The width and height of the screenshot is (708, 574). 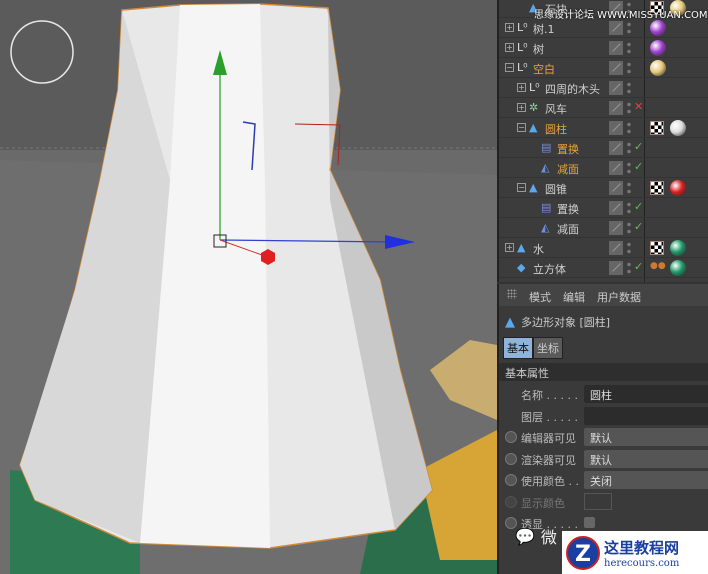 What do you see at coordinates (518, 348) in the screenshot?
I see `tab-basic: 基本` at bounding box center [518, 348].